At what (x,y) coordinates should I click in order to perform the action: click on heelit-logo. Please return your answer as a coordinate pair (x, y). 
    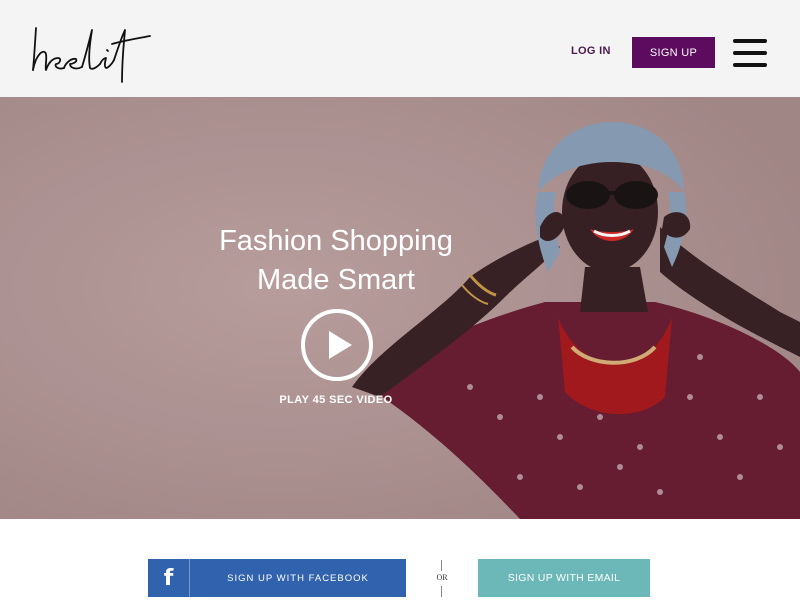
    Looking at the image, I should click on (92, 55).